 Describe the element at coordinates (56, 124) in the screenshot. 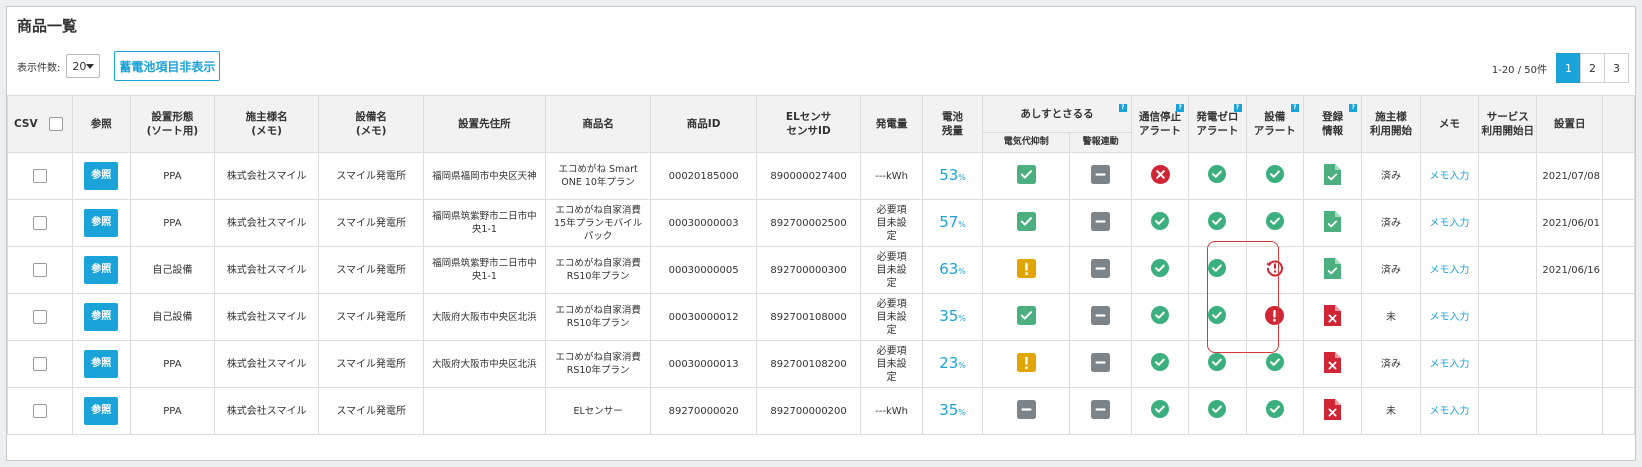

I see `select-all-checkbox` at that location.